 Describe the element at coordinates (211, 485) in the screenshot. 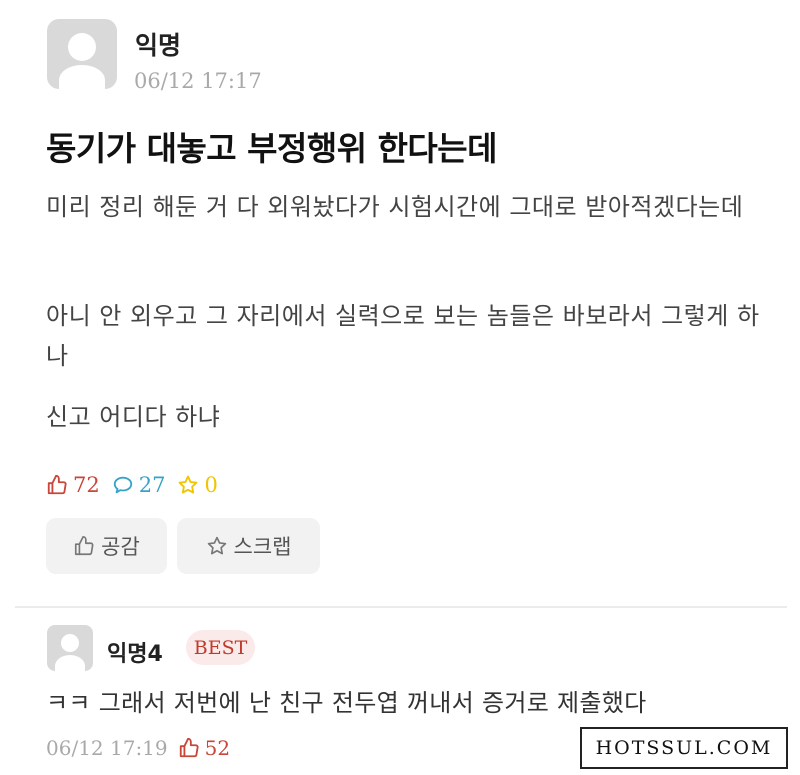

I see `scrap-count: 0` at that location.